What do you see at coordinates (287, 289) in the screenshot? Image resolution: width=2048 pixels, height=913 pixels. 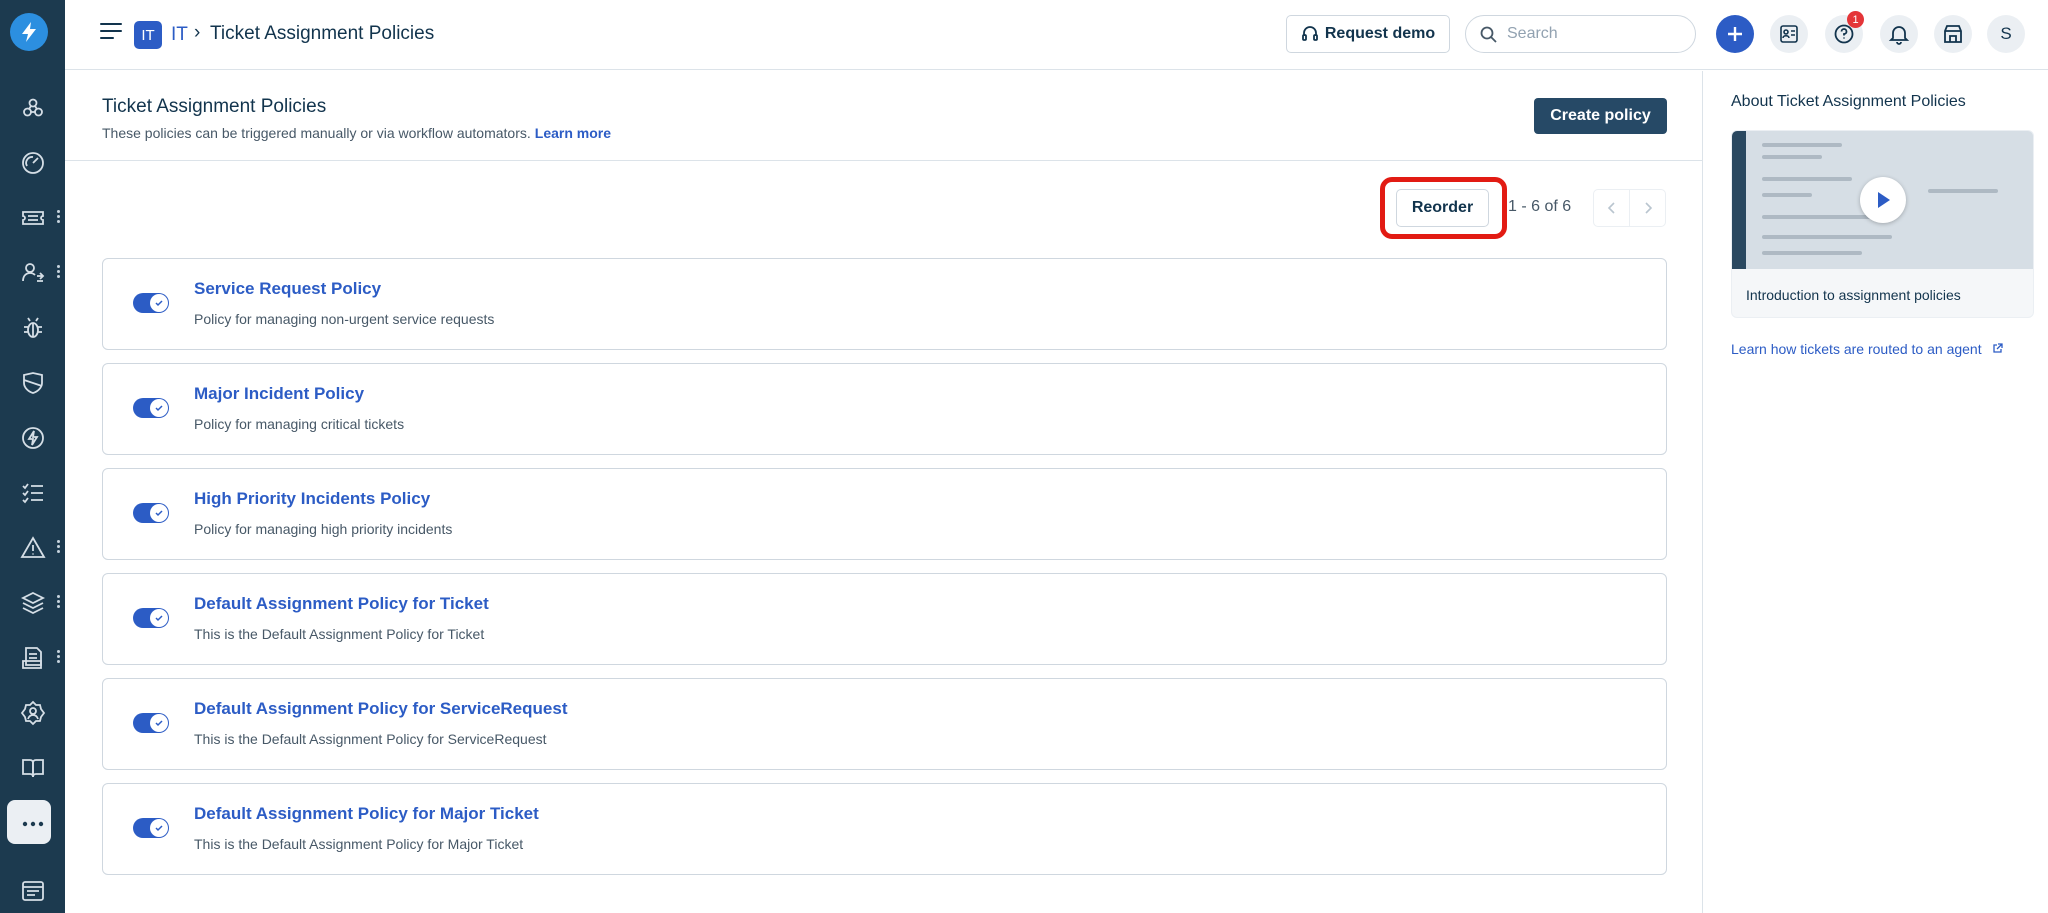 I see `policy-title-link: Service Request Policy` at bounding box center [287, 289].